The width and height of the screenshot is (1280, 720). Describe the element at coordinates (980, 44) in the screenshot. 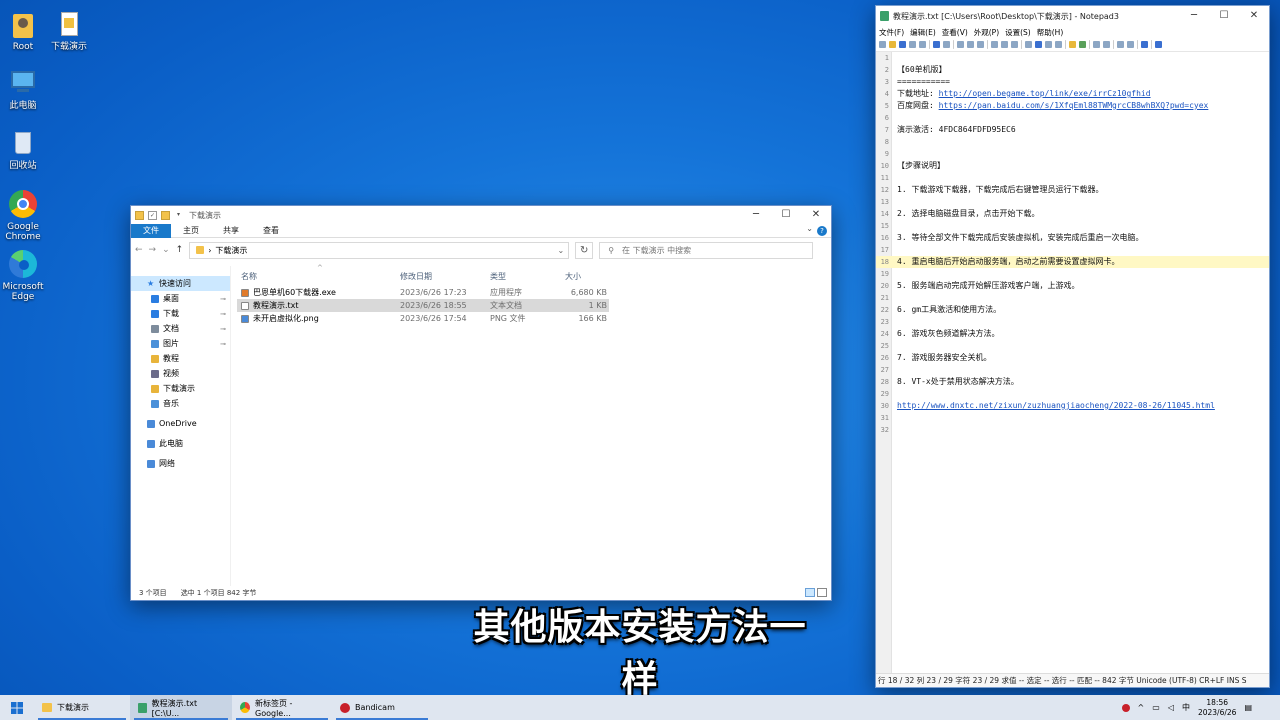

I see `paste-icon` at that location.